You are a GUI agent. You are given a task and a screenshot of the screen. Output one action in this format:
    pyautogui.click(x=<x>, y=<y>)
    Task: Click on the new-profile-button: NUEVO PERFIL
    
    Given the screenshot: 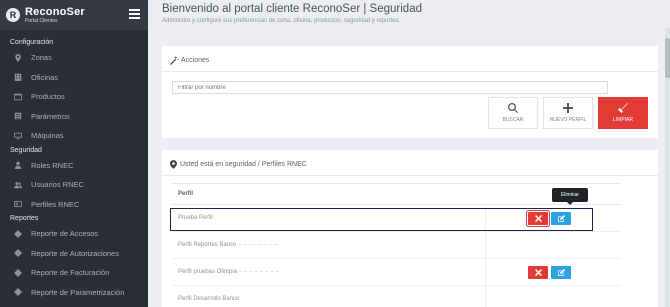 What is the action you would take?
    pyautogui.click(x=568, y=113)
    